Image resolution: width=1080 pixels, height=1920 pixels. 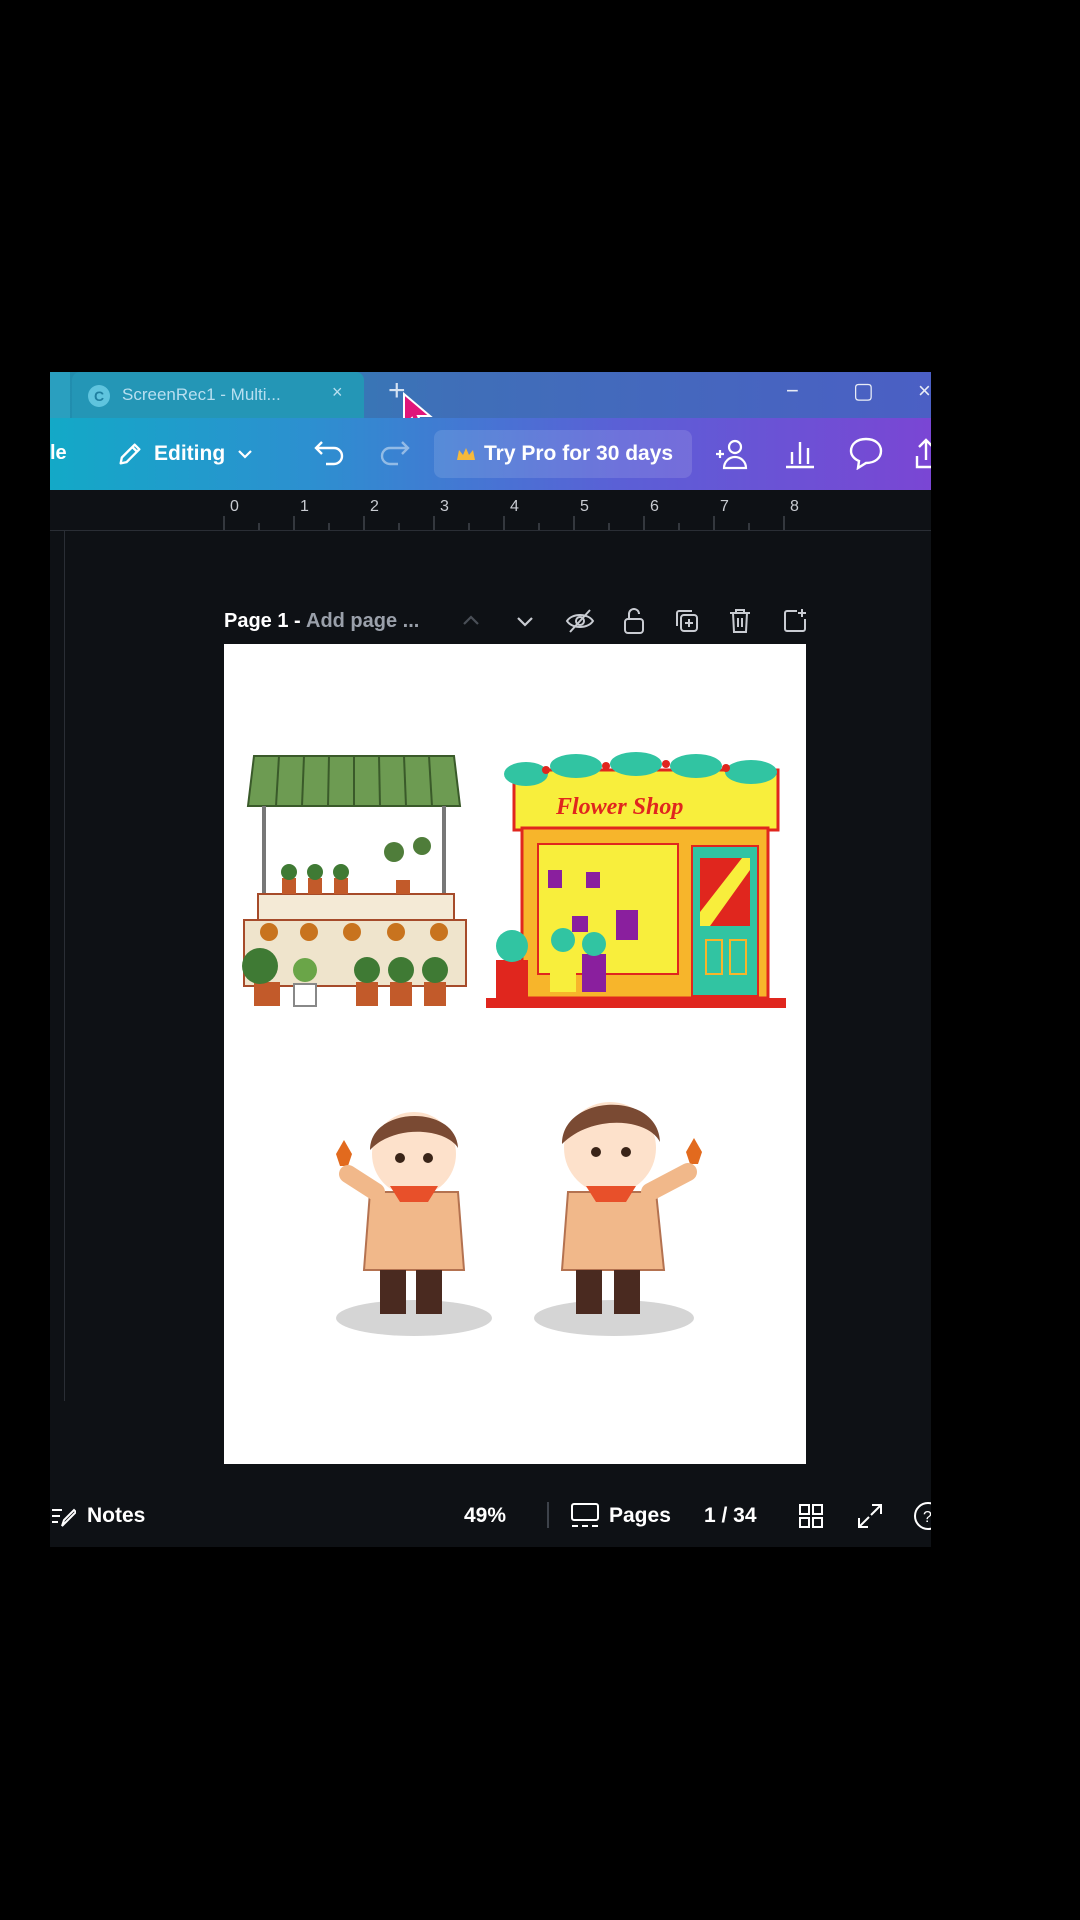 What do you see at coordinates (794, 506) in the screenshot?
I see `ruler-label: 8` at bounding box center [794, 506].